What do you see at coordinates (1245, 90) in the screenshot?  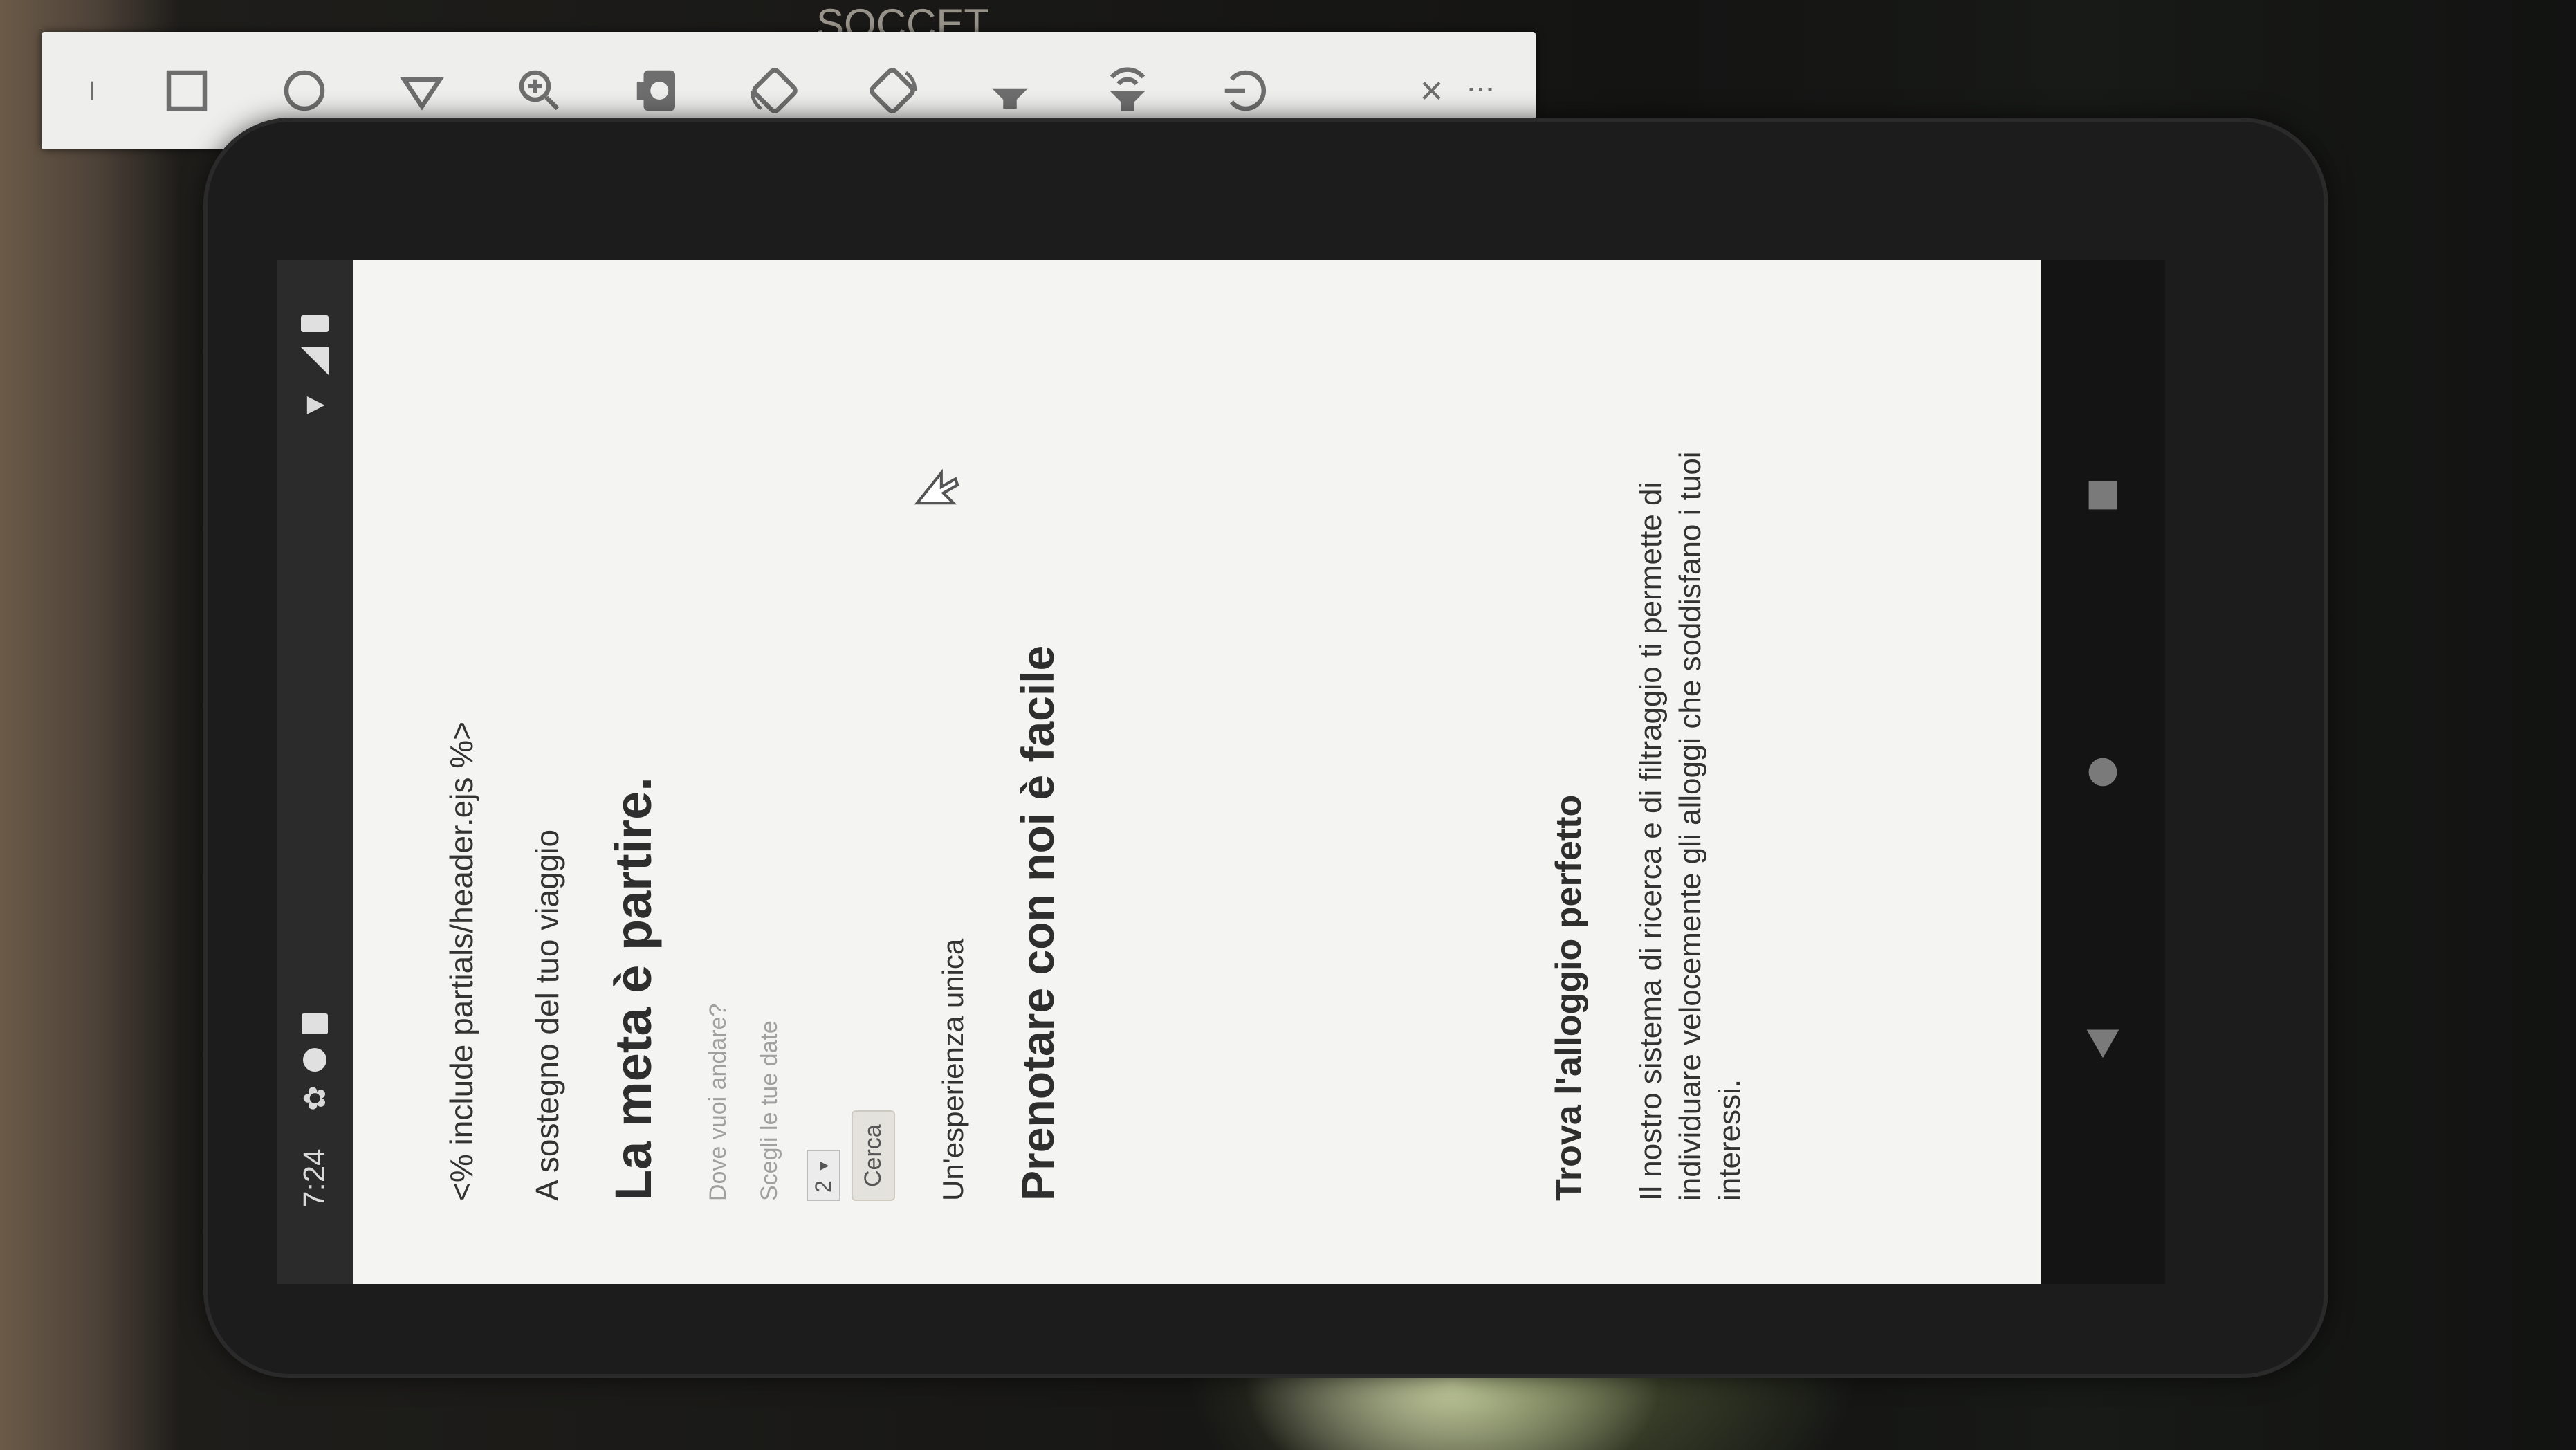 I see `power-icon` at bounding box center [1245, 90].